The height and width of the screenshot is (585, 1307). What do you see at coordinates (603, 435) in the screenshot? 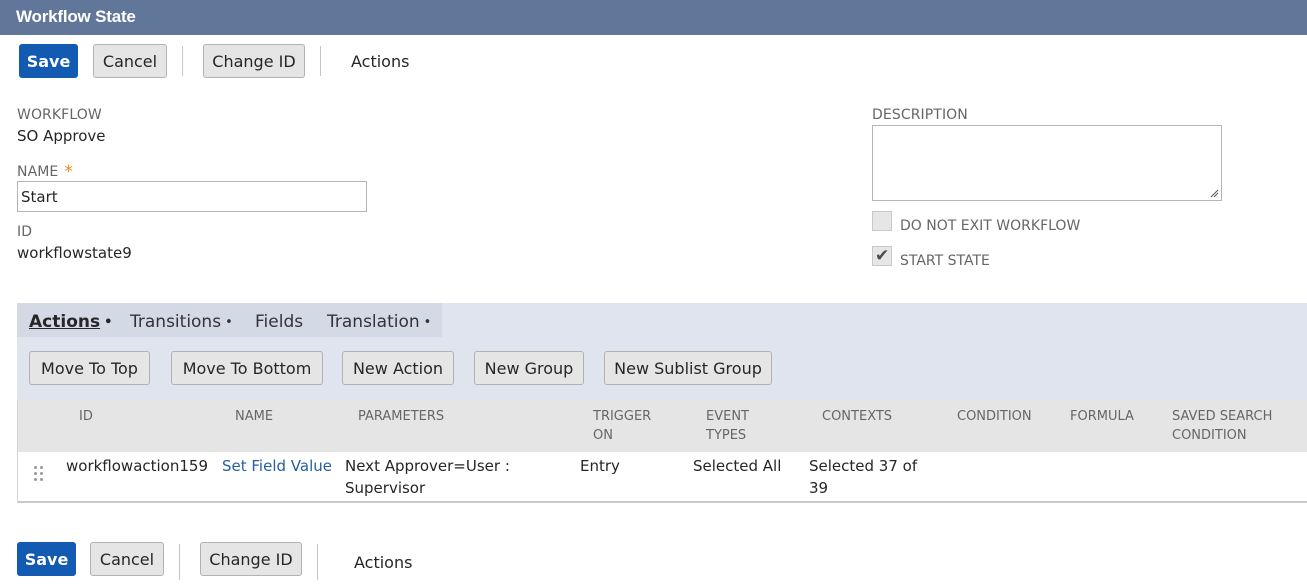
I see `column-header-trigger-on-line2: ON` at bounding box center [603, 435].